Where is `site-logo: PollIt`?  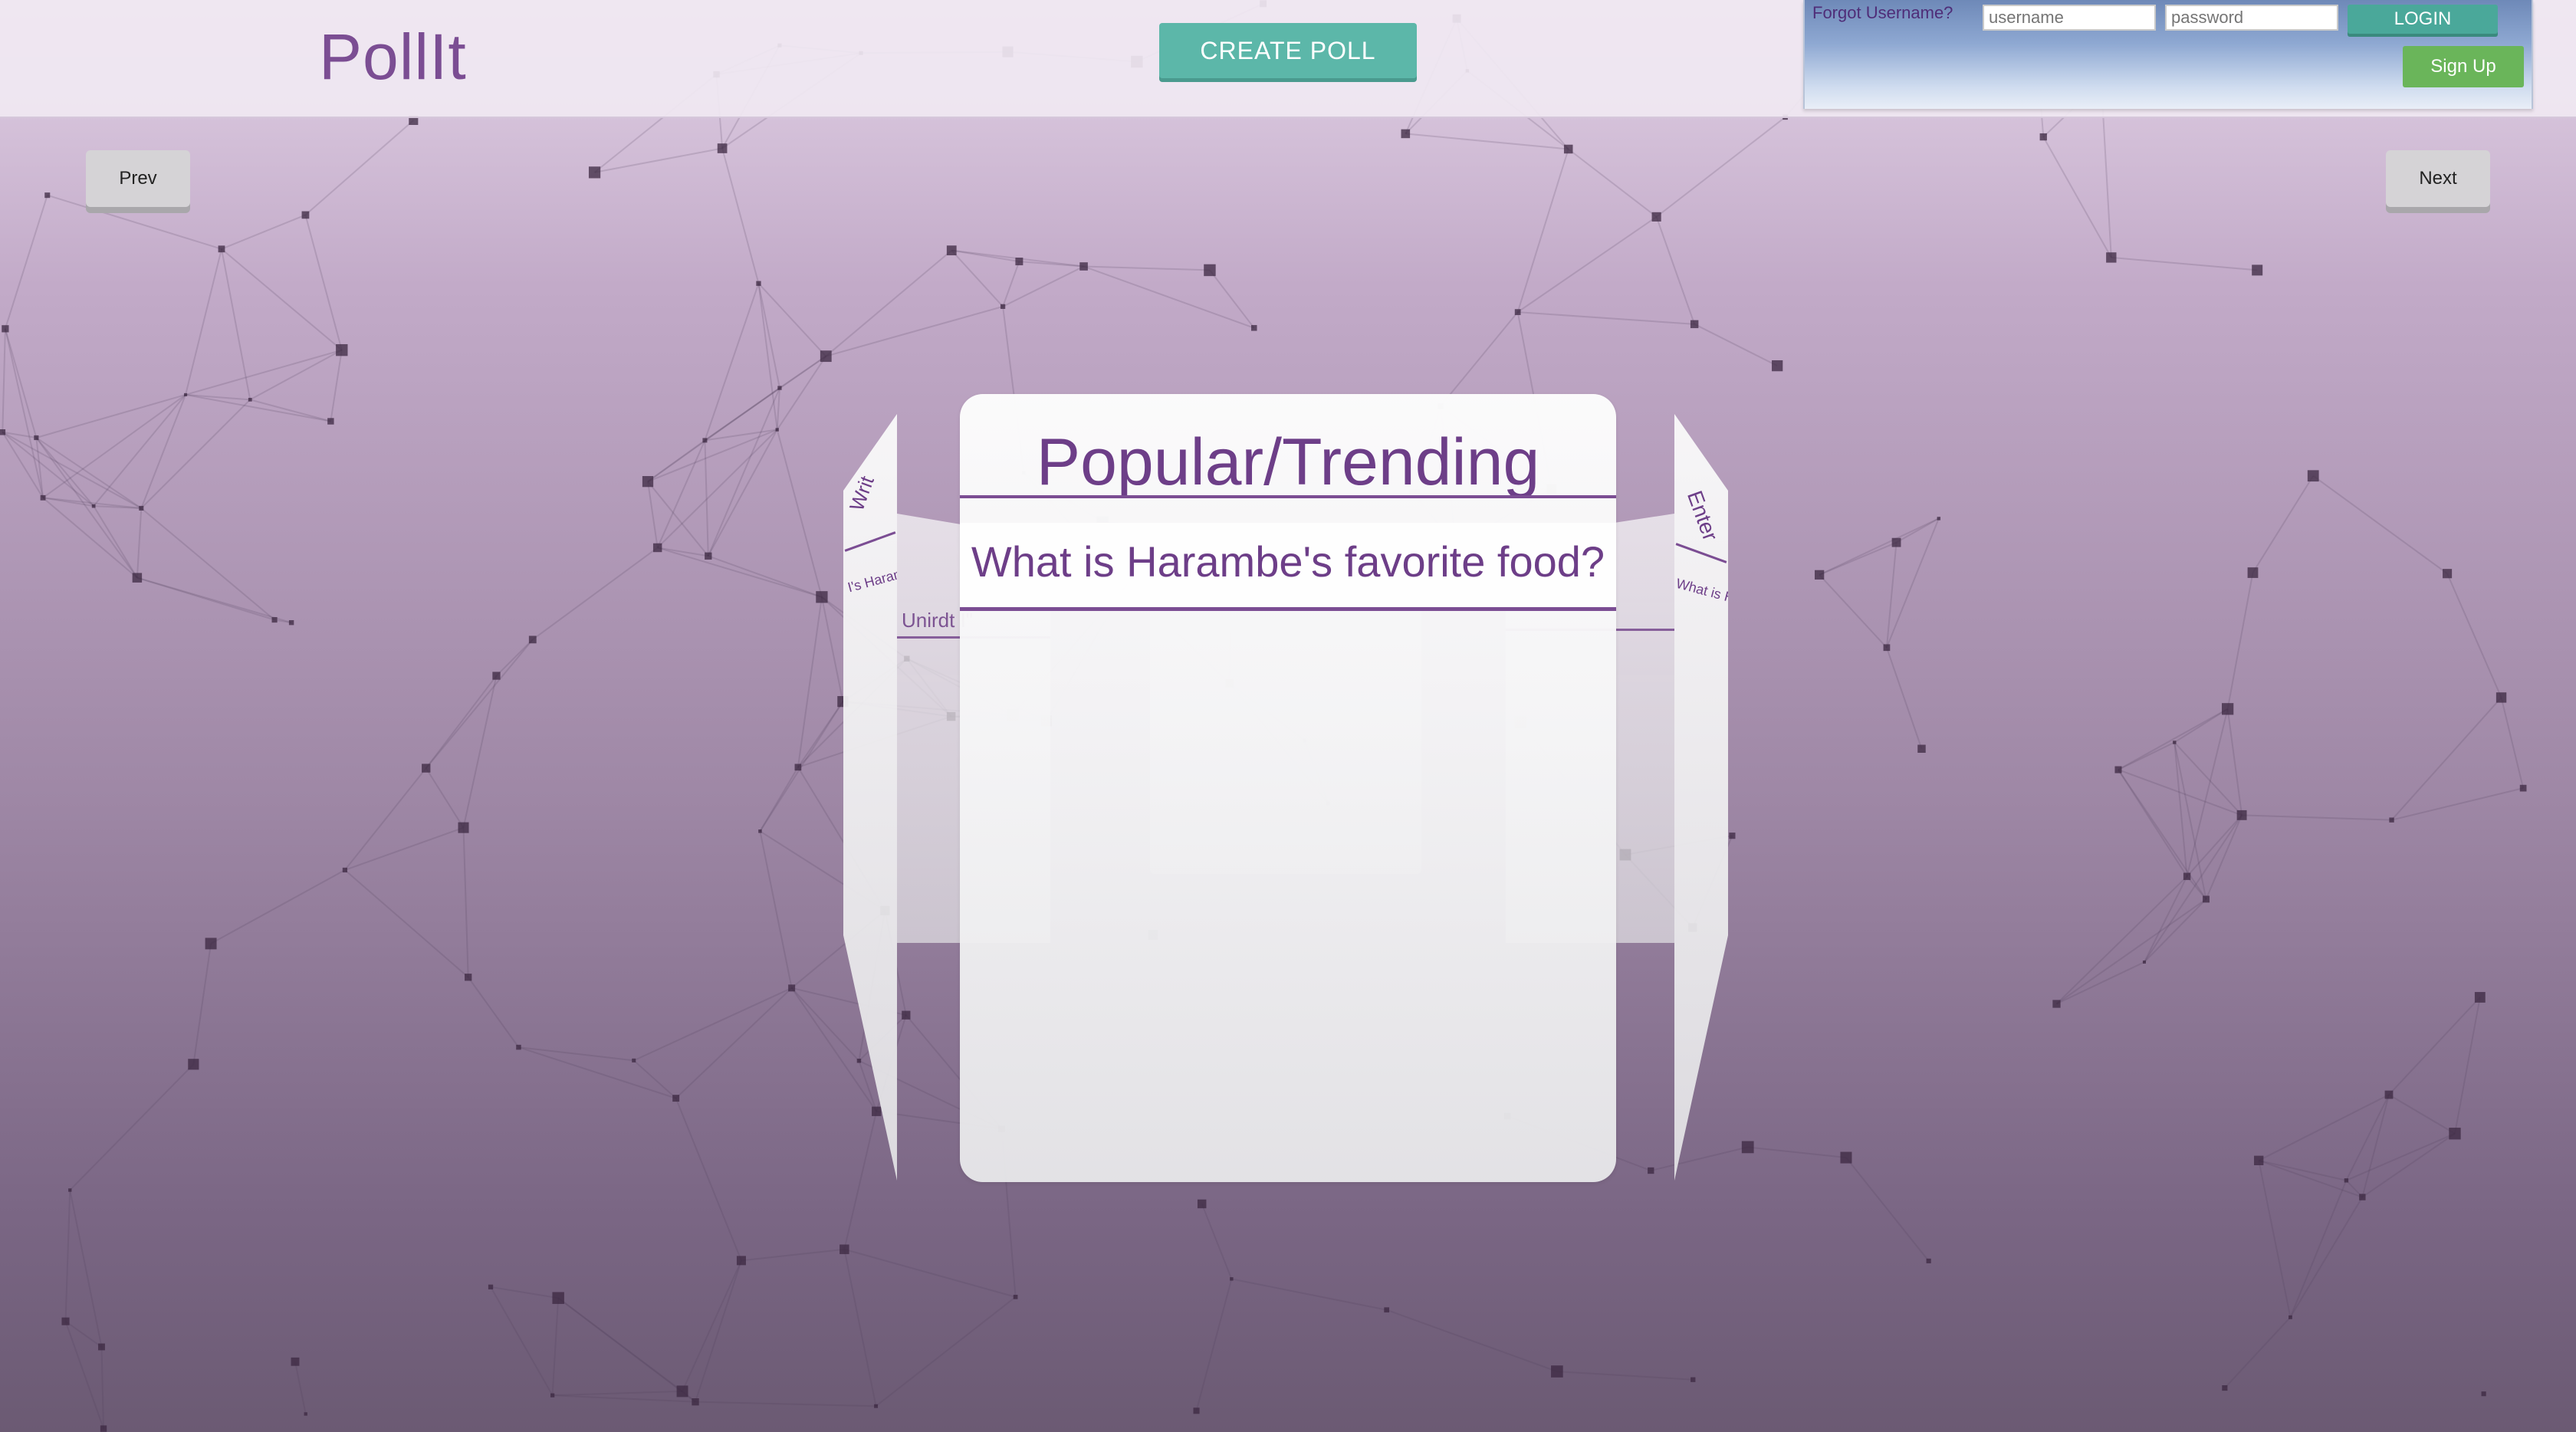
site-logo: PollIt is located at coordinates (393, 57).